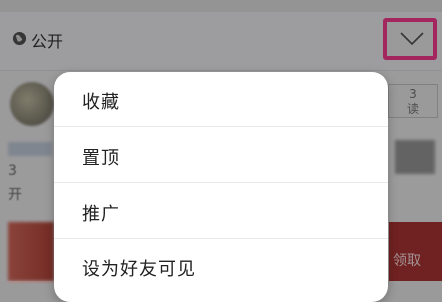 This screenshot has height=302, width=442. Describe the element at coordinates (221, 155) in the screenshot. I see `menu-item-pin: 置顶` at that location.